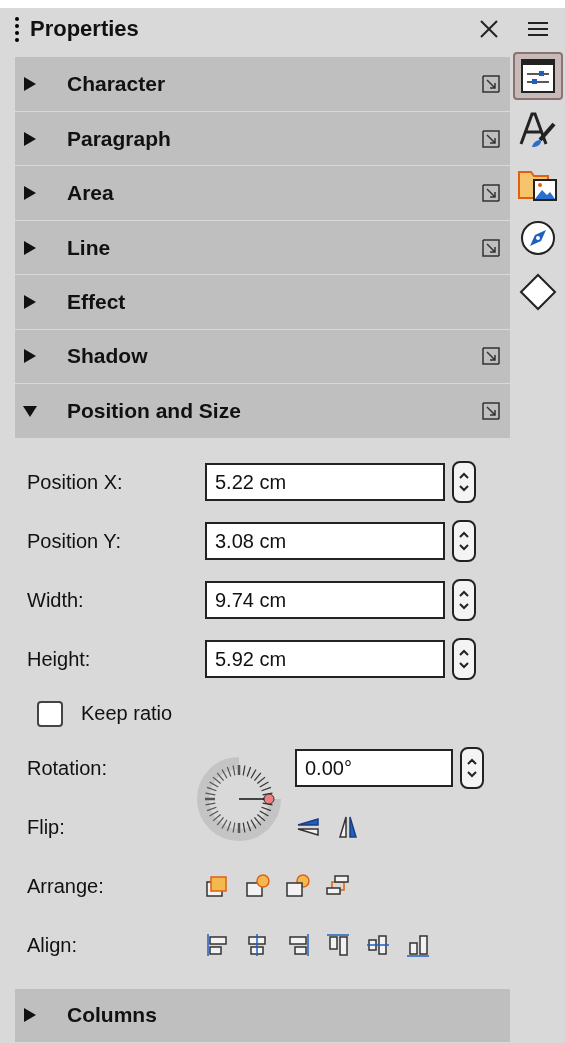 The height and width of the screenshot is (1043, 565). Describe the element at coordinates (537, 130) in the screenshot. I see `letter-brush-icon` at that location.